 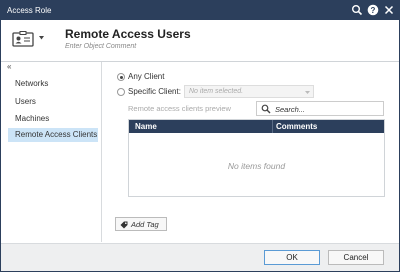 I want to click on cancel-button: Cancel, so click(x=356, y=257).